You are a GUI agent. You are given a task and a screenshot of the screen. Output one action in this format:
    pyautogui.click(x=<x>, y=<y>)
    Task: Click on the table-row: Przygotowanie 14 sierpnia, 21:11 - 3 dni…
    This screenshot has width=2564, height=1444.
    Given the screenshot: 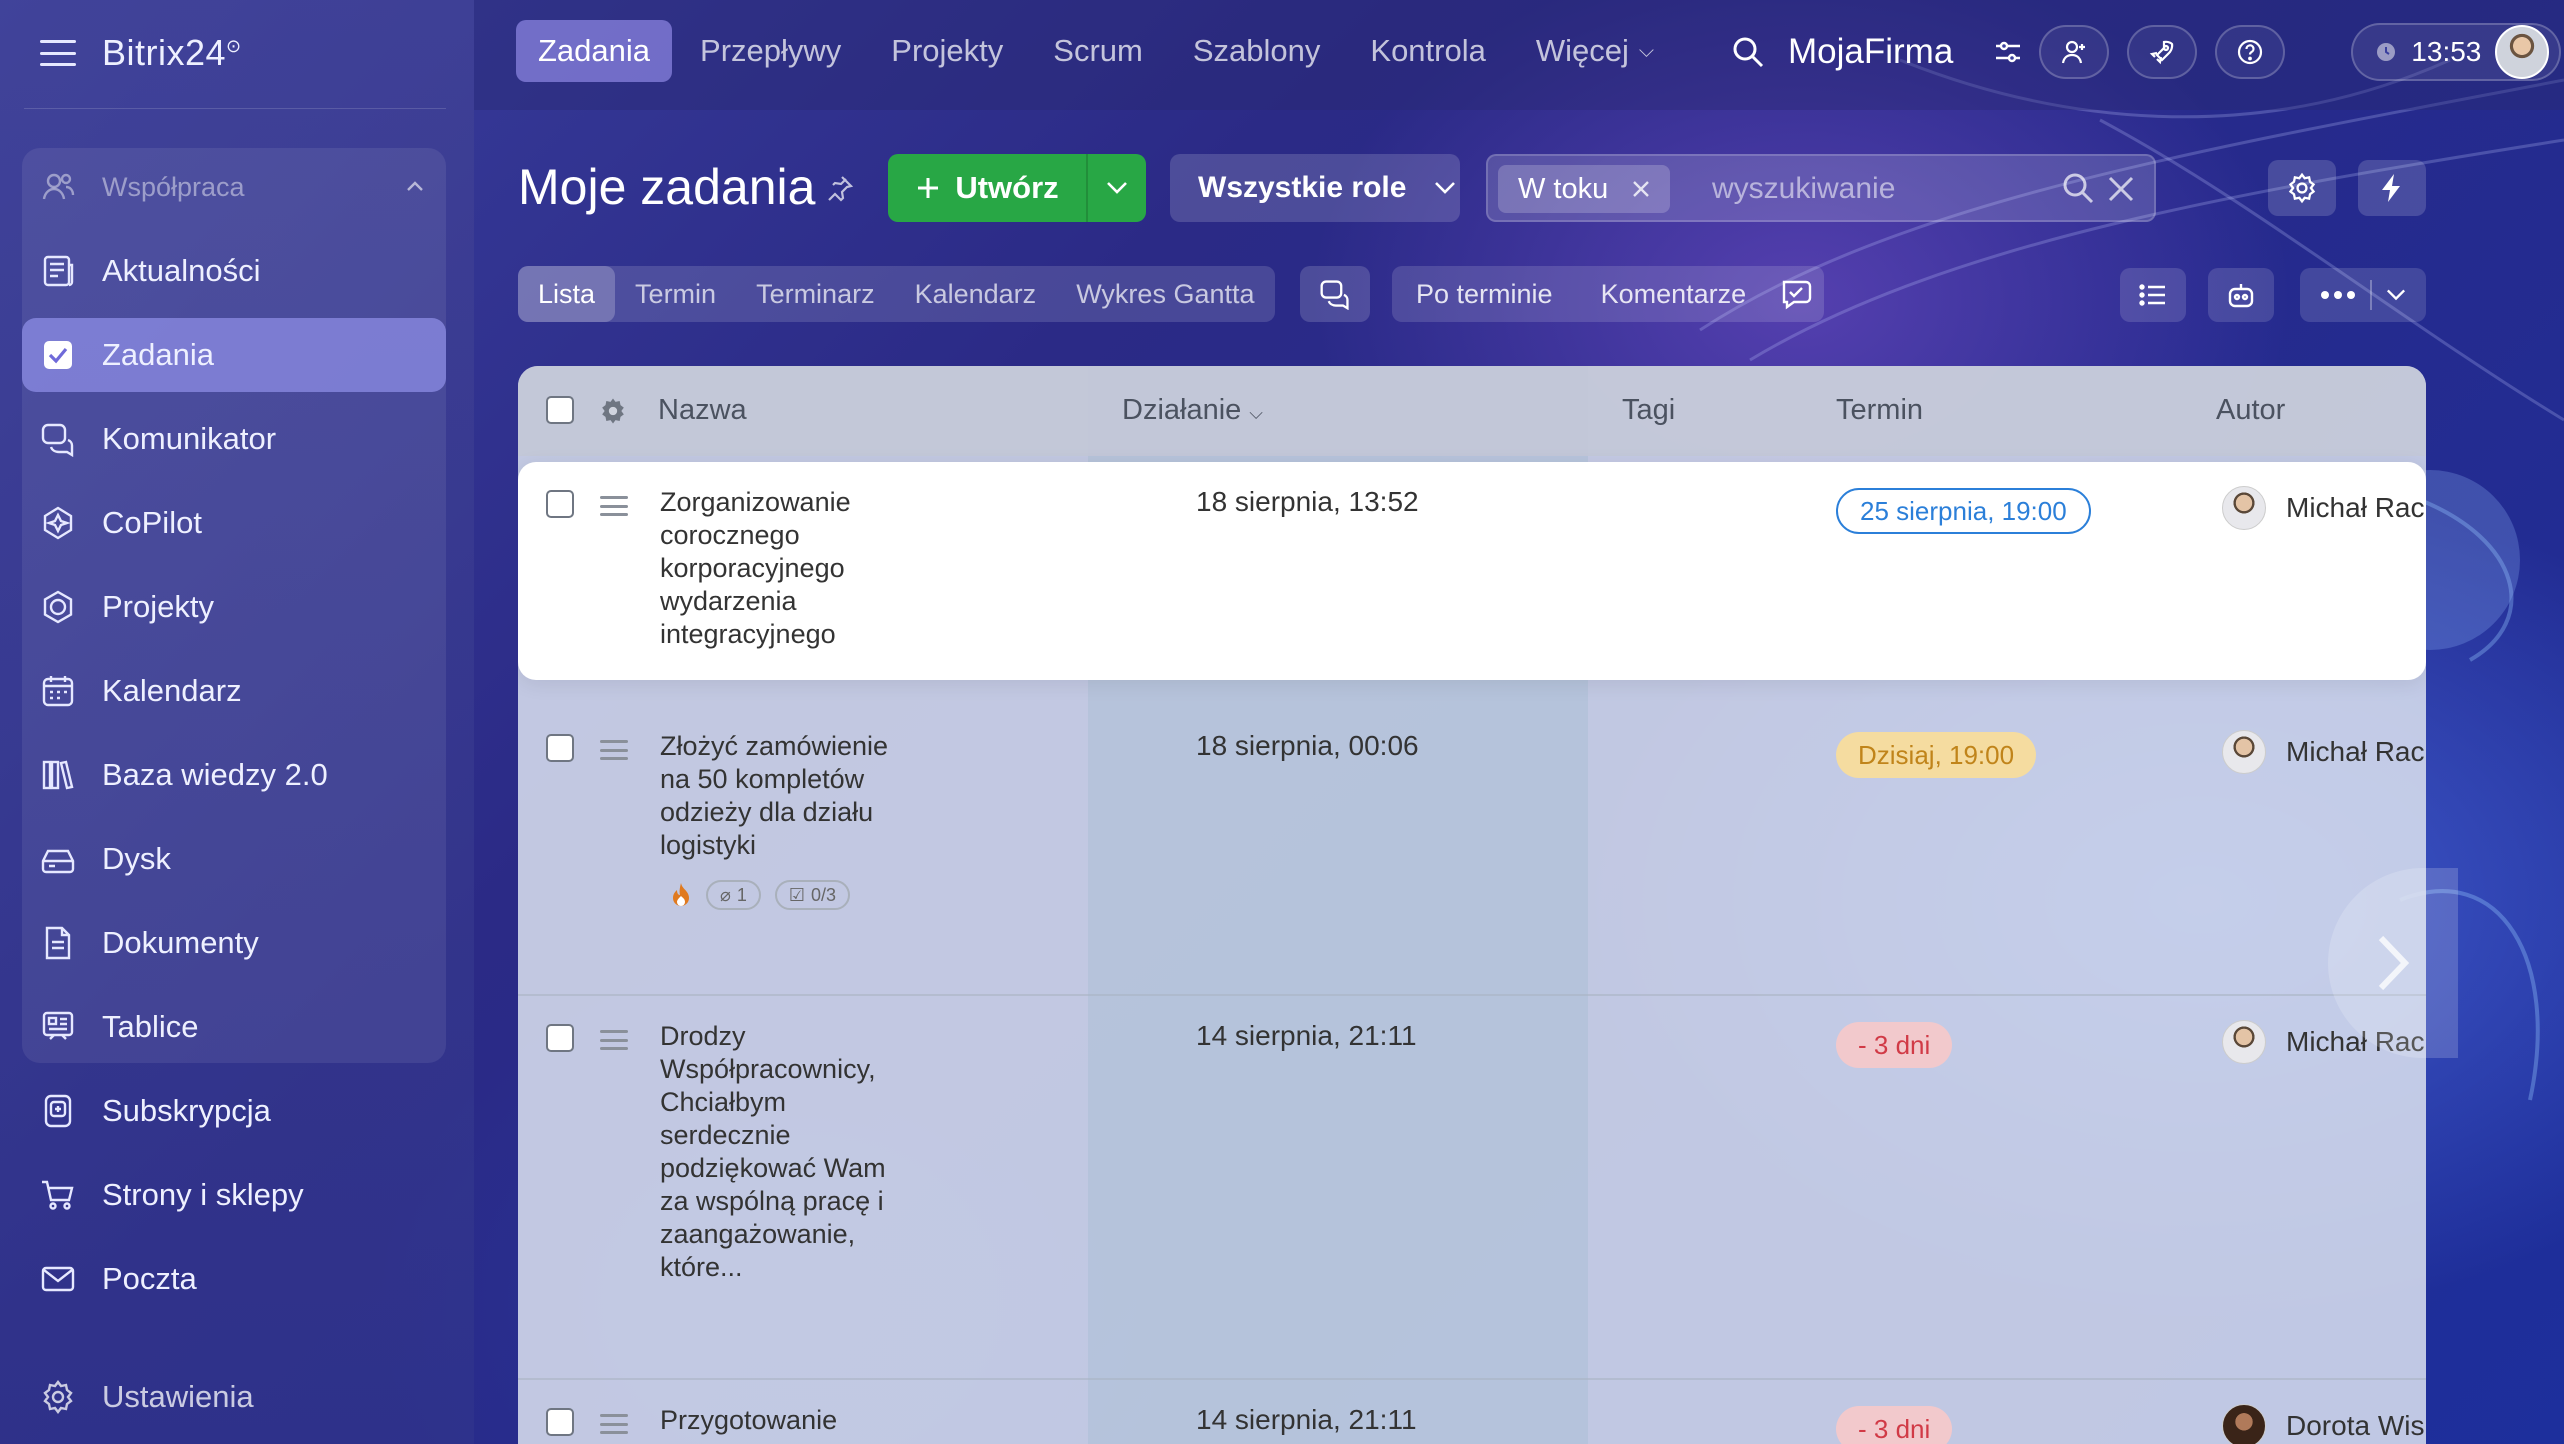 What is the action you would take?
    pyautogui.click(x=1472, y=1412)
    